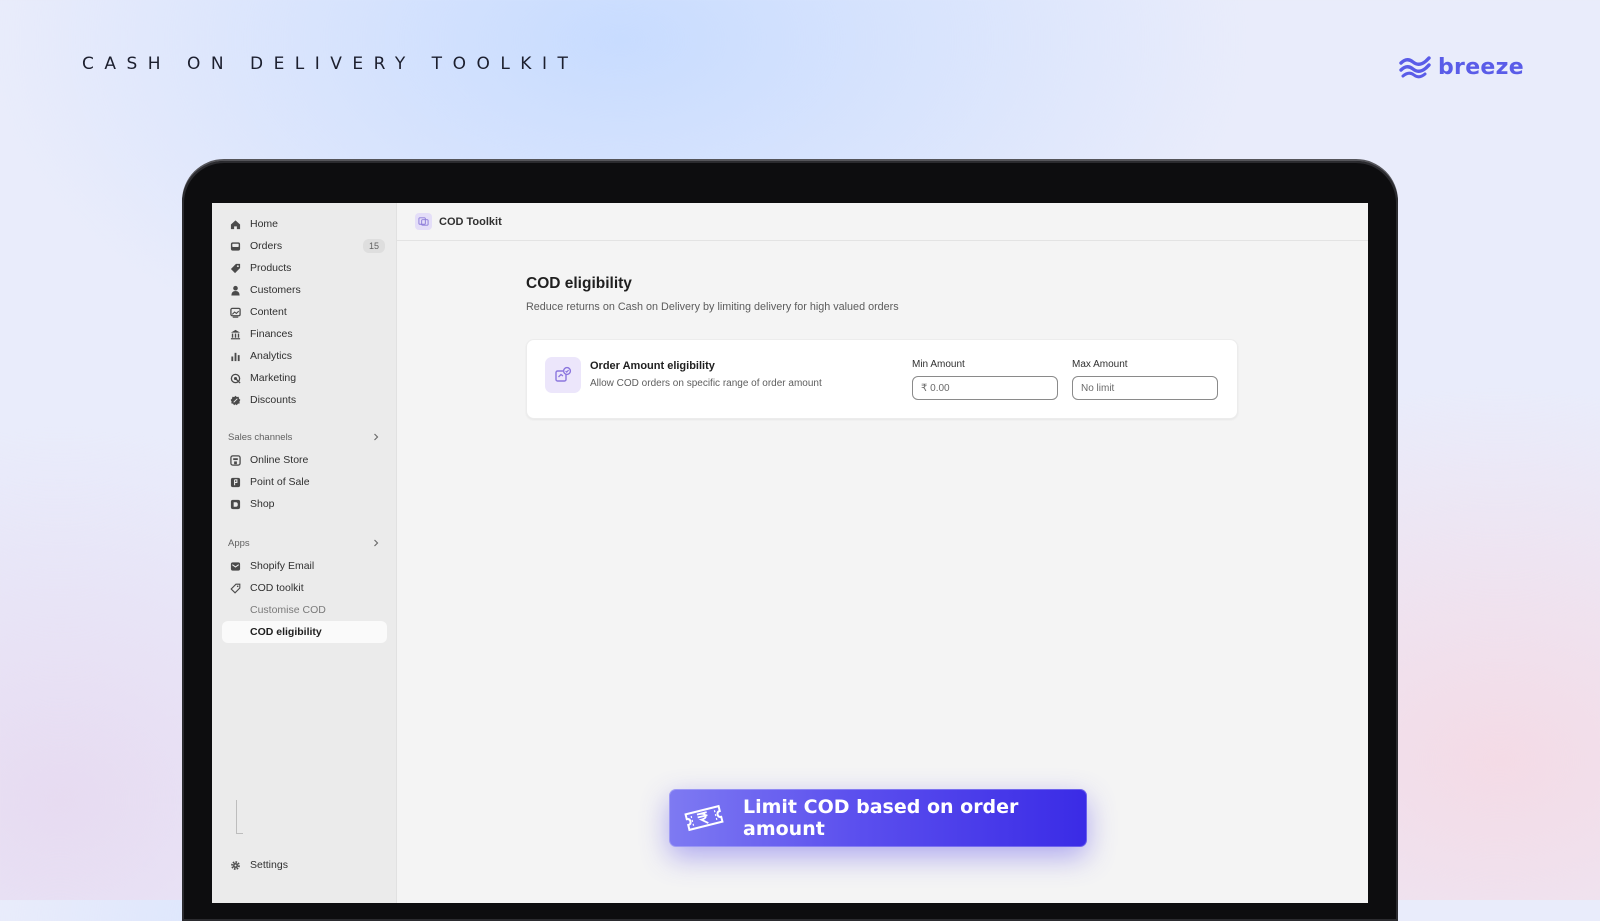 The height and width of the screenshot is (921, 1600). What do you see at coordinates (235, 268) in the screenshot?
I see `tag-icon` at bounding box center [235, 268].